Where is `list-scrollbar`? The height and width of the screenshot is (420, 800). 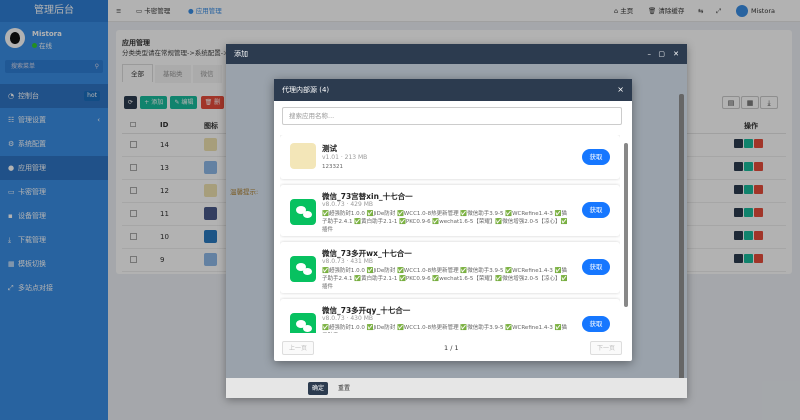 list-scrollbar is located at coordinates (626, 225).